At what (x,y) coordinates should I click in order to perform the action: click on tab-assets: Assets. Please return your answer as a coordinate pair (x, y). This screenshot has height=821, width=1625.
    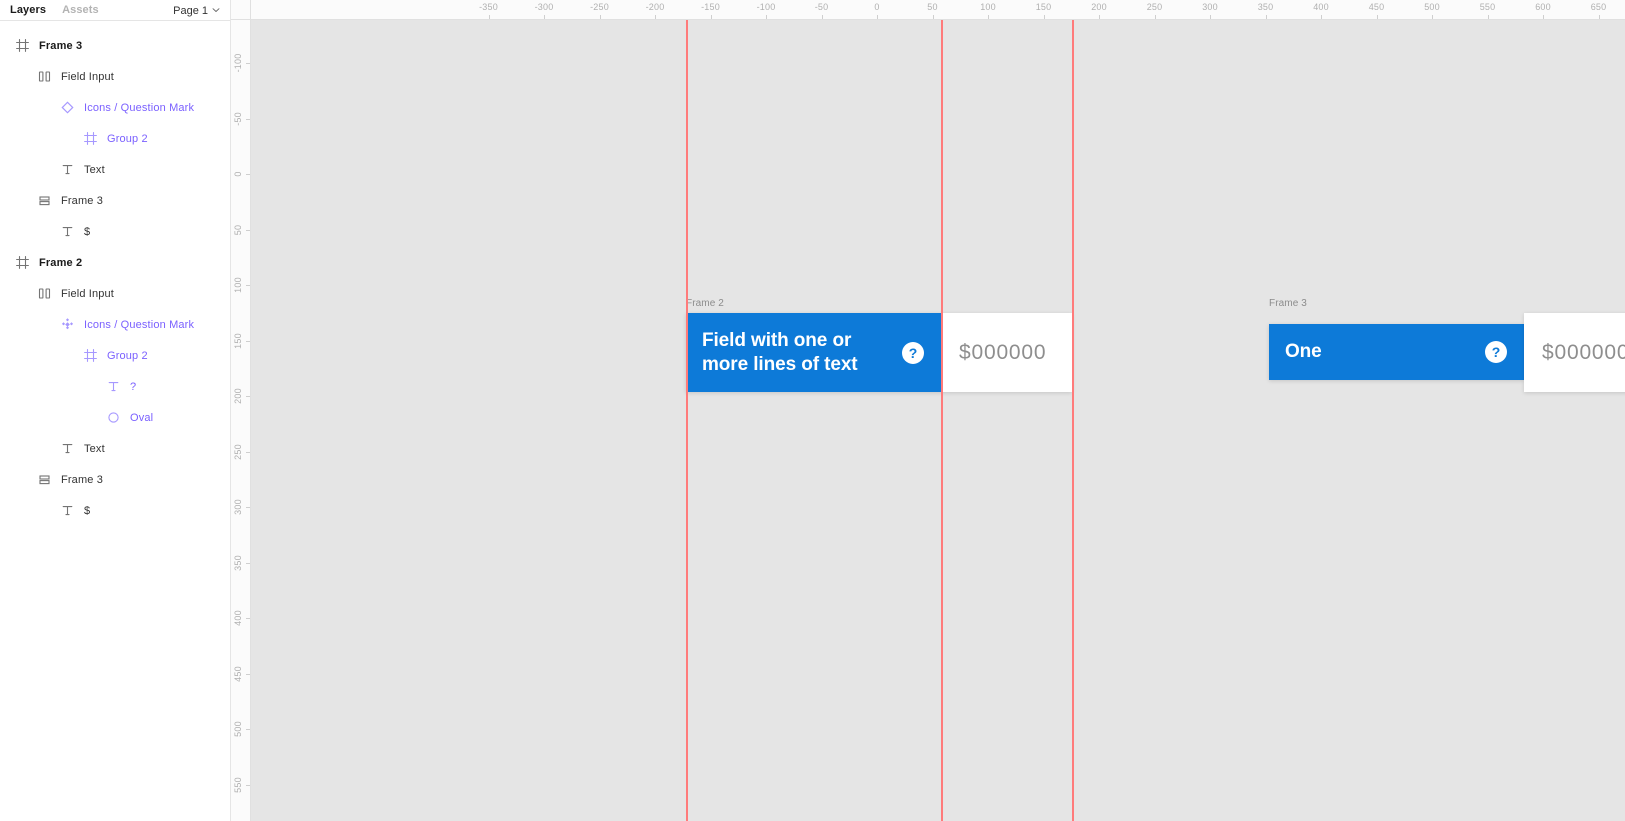
    Looking at the image, I should click on (80, 10).